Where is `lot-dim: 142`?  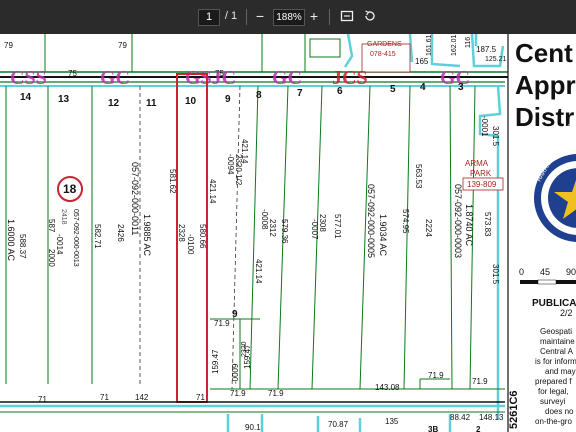 lot-dim: 142 is located at coordinates (142, 397).